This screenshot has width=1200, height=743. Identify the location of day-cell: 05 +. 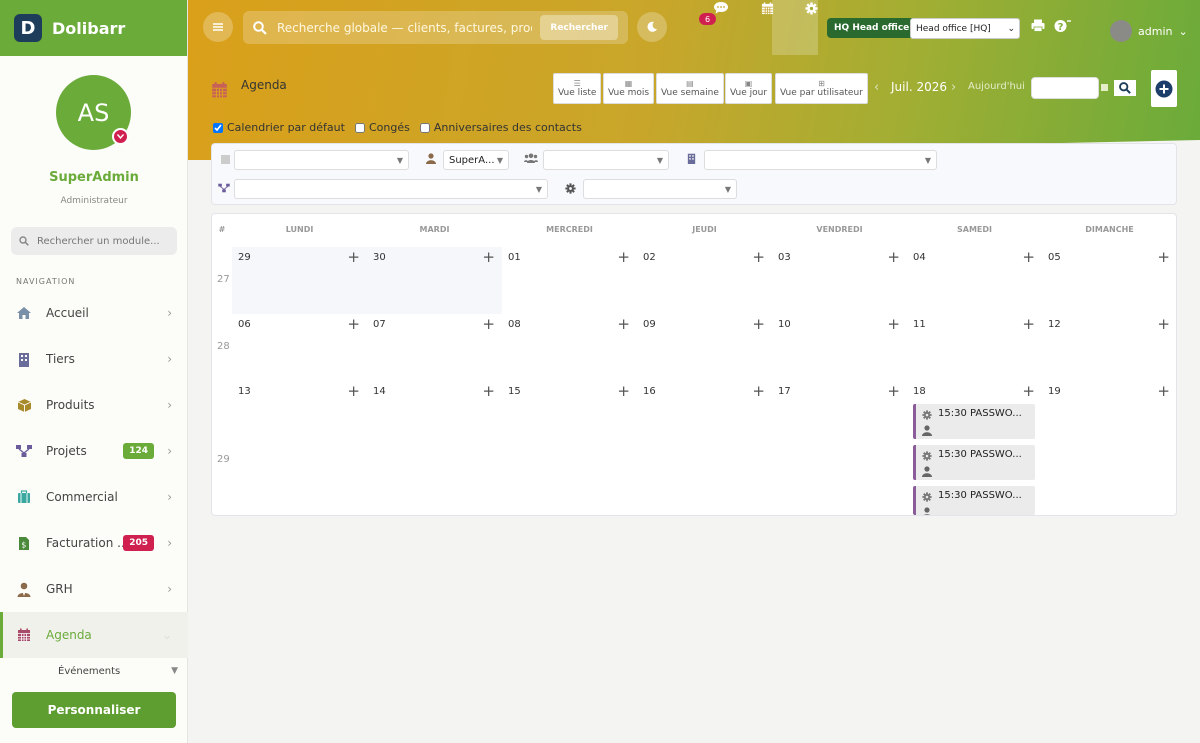
(1109, 280).